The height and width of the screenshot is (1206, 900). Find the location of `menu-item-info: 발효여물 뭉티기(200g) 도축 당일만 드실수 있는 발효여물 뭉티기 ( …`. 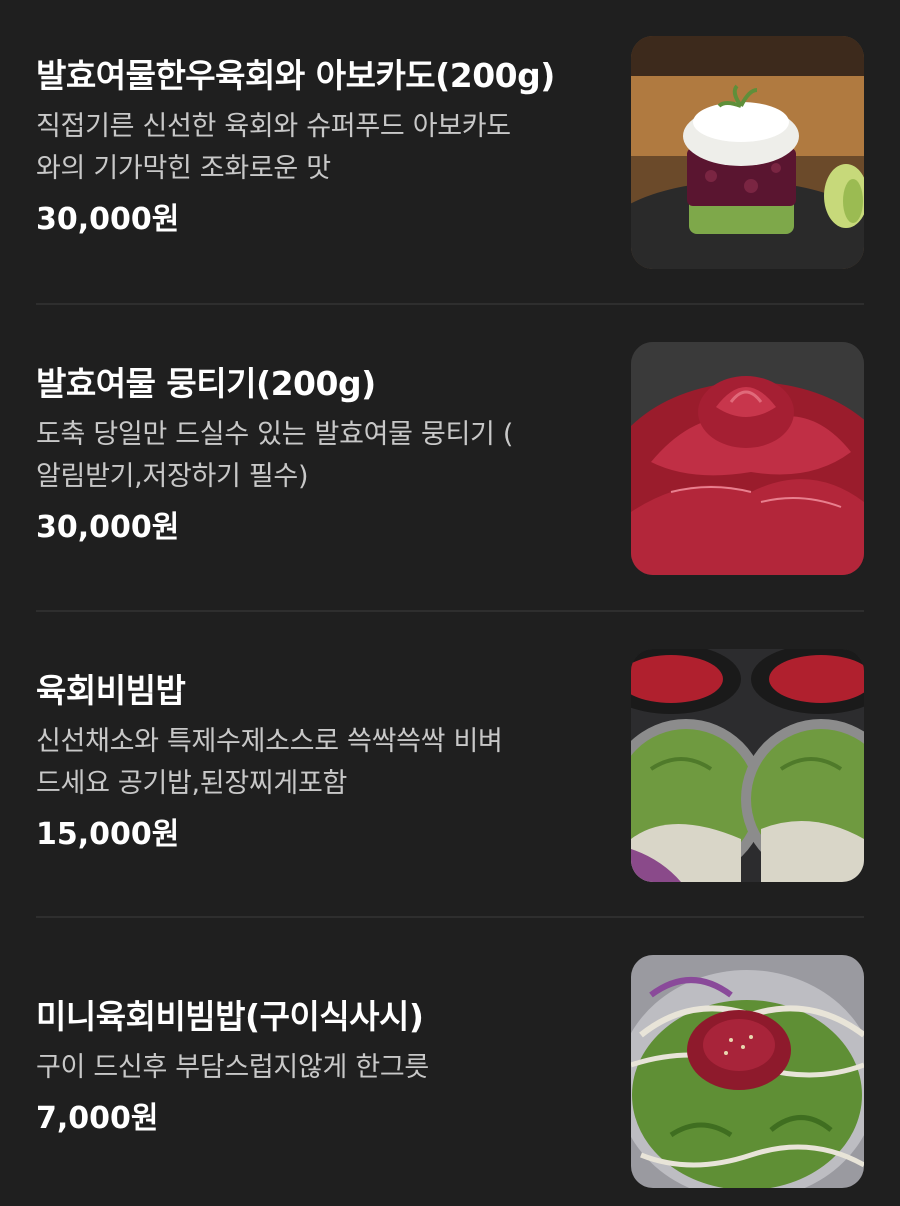

menu-item-info: 발효여물 뭉티기(200g) 도축 당일만 드실수 있는 발효여물 뭉티기 ( … is located at coordinates (326, 456).